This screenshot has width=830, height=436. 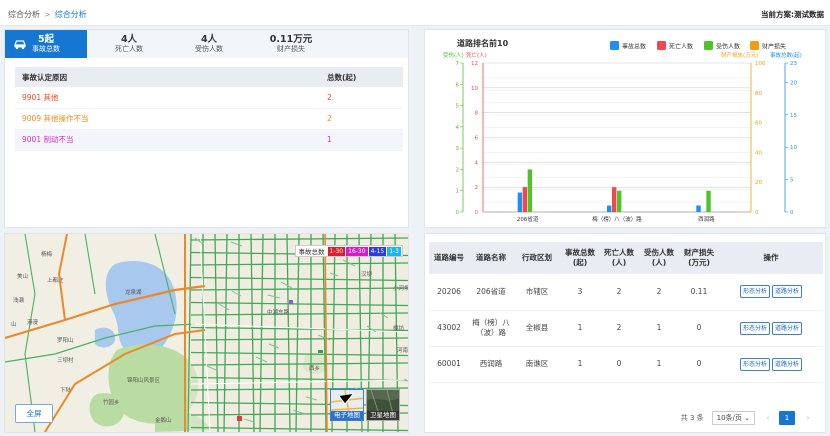 I want to click on next-page-button: ›, so click(x=808, y=418).